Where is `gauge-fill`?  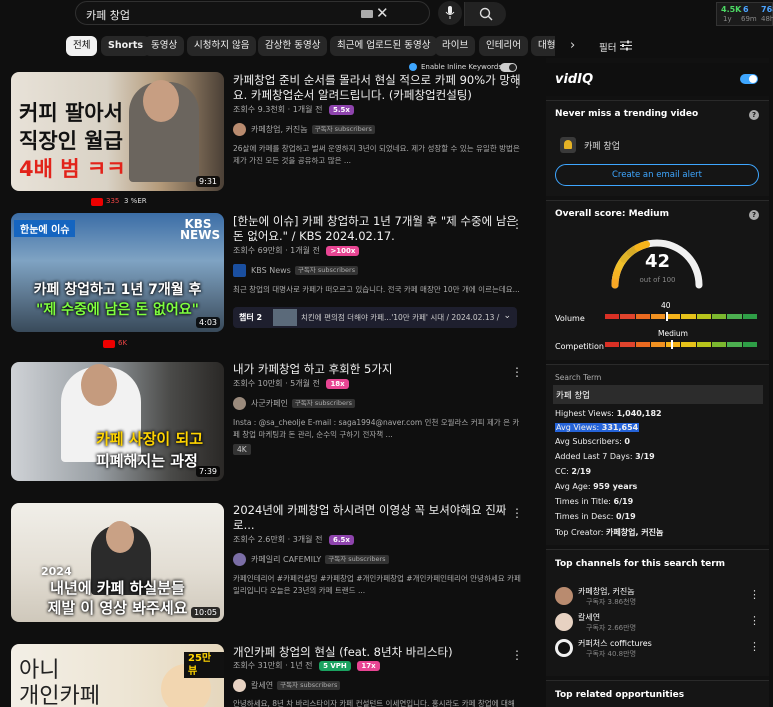
gauge-fill is located at coordinates (642, 246).